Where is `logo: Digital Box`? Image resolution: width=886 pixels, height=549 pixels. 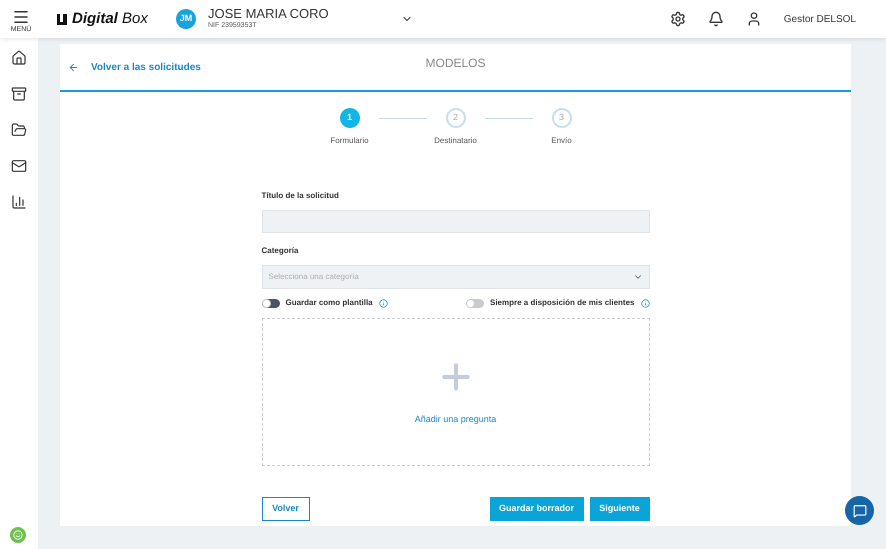
logo: Digital Box is located at coordinates (106, 19).